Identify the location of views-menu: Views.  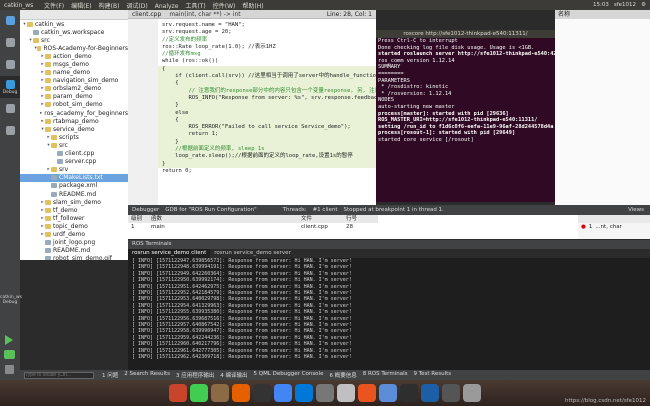
(639, 210).